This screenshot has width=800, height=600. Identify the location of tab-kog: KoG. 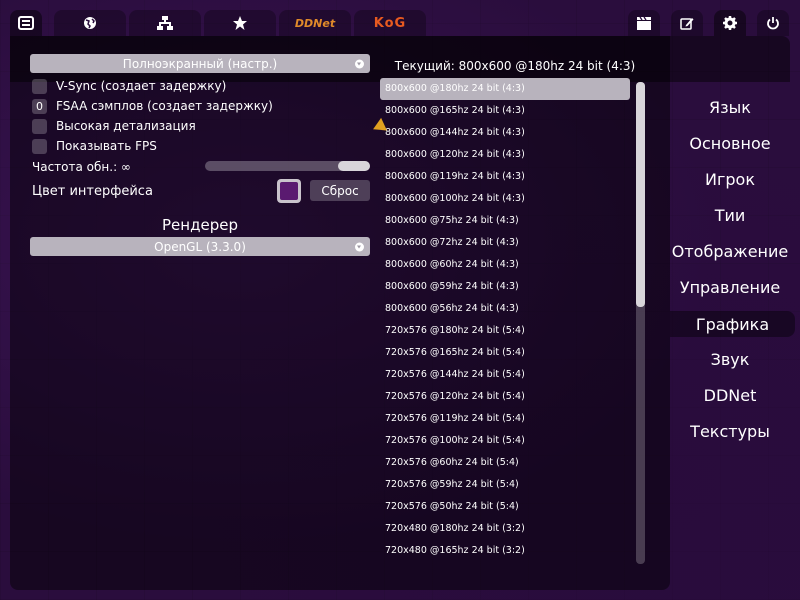
(390, 23).